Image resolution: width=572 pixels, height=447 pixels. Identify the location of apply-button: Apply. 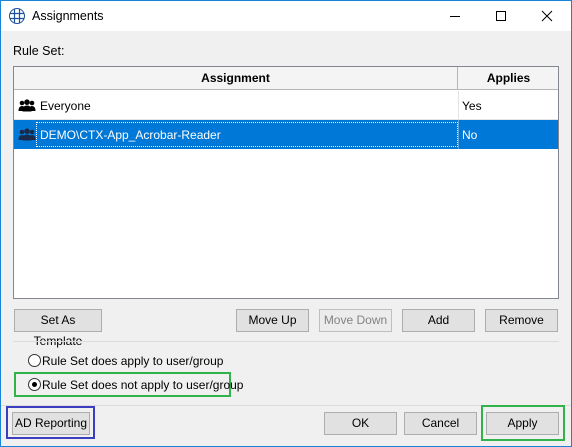
(522, 423).